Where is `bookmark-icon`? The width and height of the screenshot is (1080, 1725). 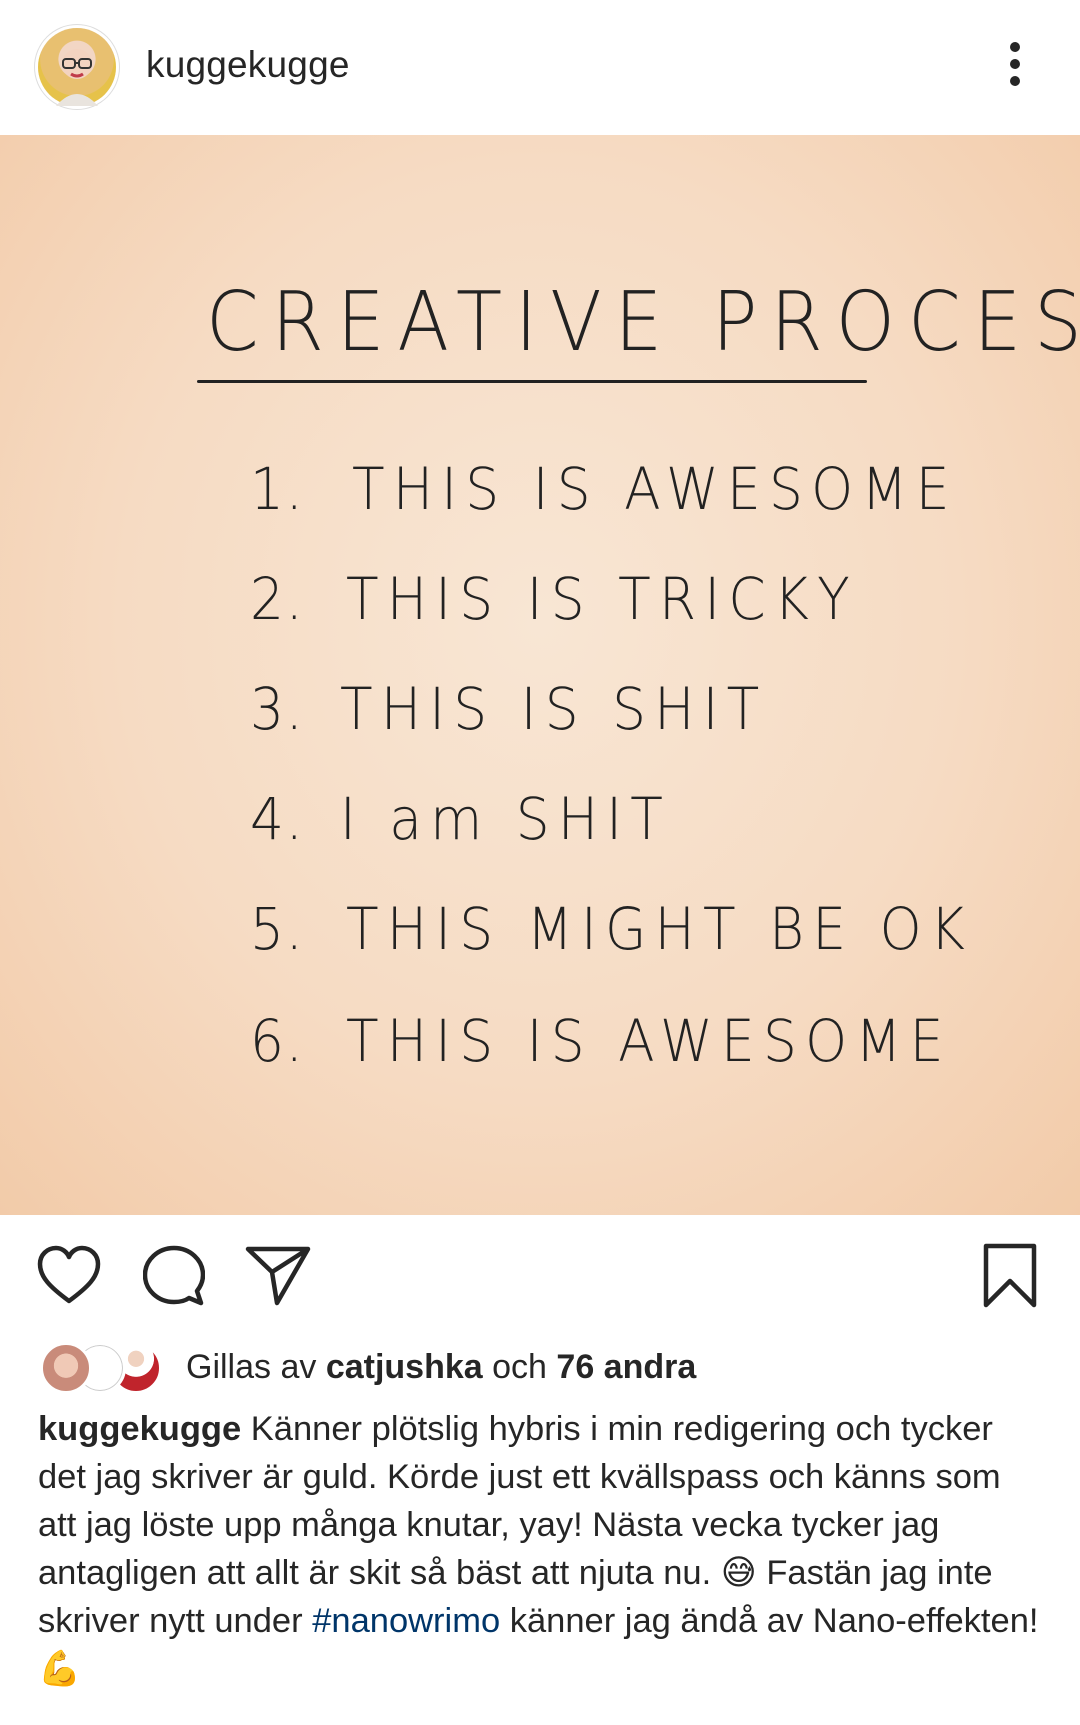
bookmark-icon is located at coordinates (1010, 1276).